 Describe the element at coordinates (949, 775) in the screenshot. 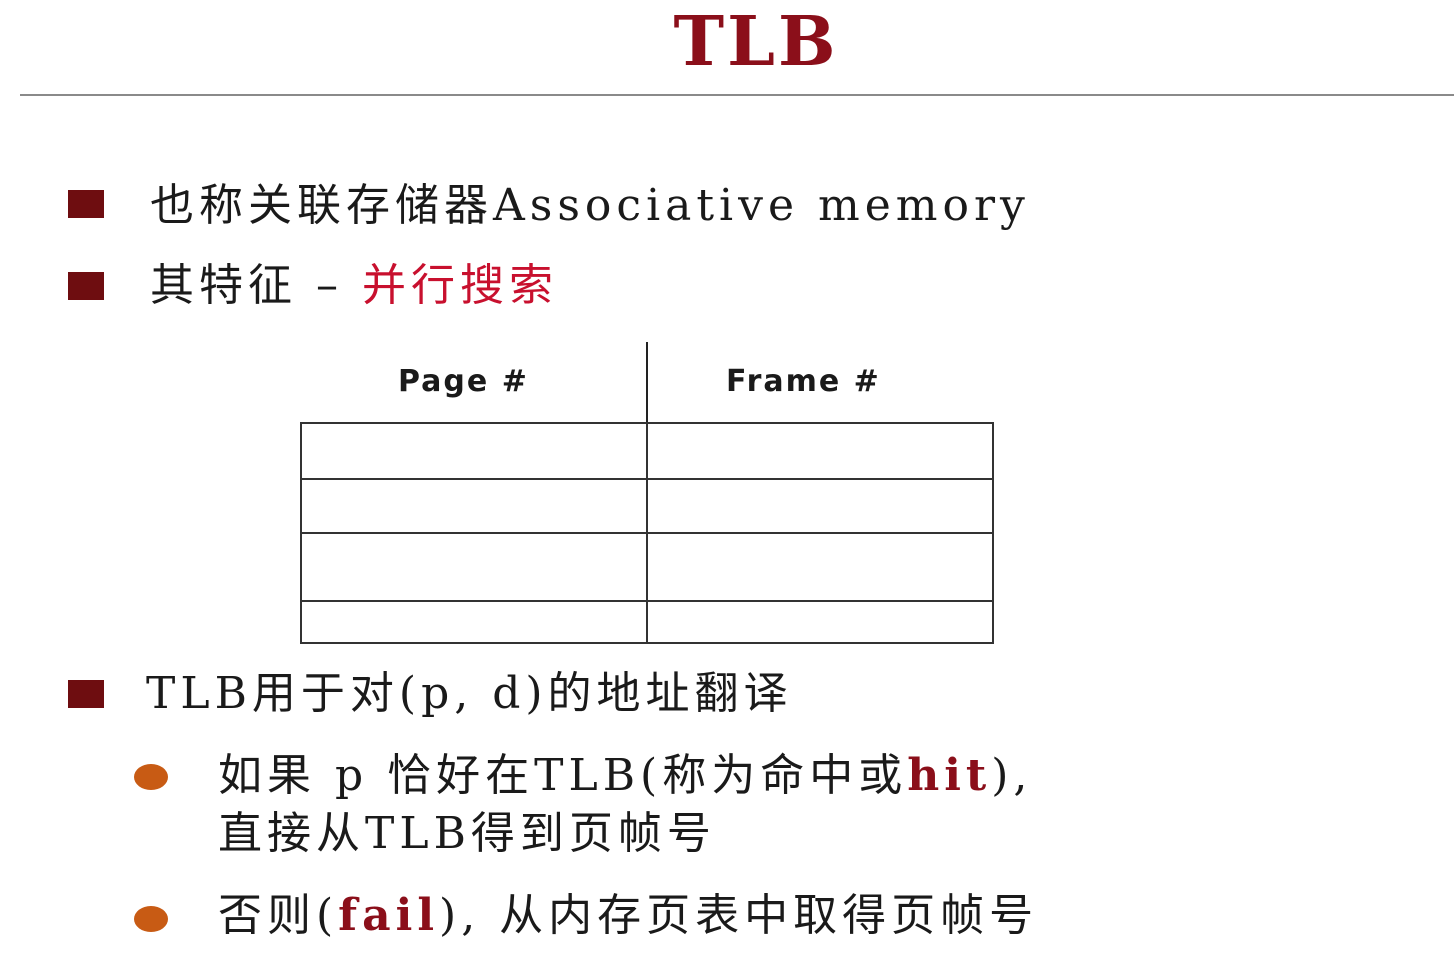

I see `hit-highlight: hit` at that location.